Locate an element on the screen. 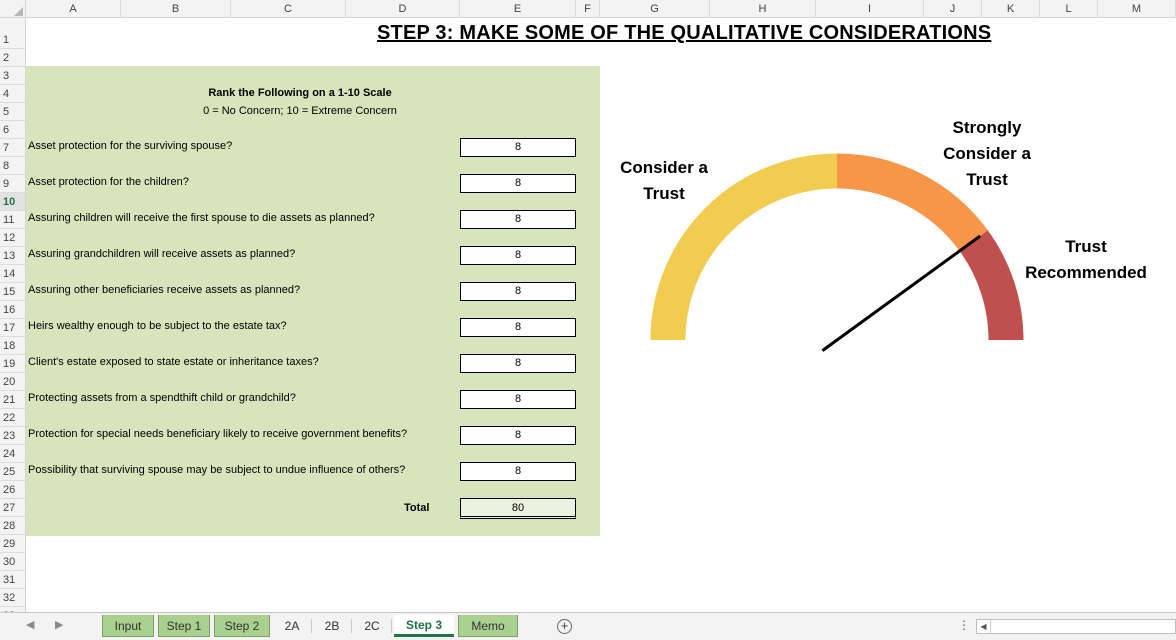 This screenshot has height=640, width=1176. row-header-15: 15 is located at coordinates (12, 292).